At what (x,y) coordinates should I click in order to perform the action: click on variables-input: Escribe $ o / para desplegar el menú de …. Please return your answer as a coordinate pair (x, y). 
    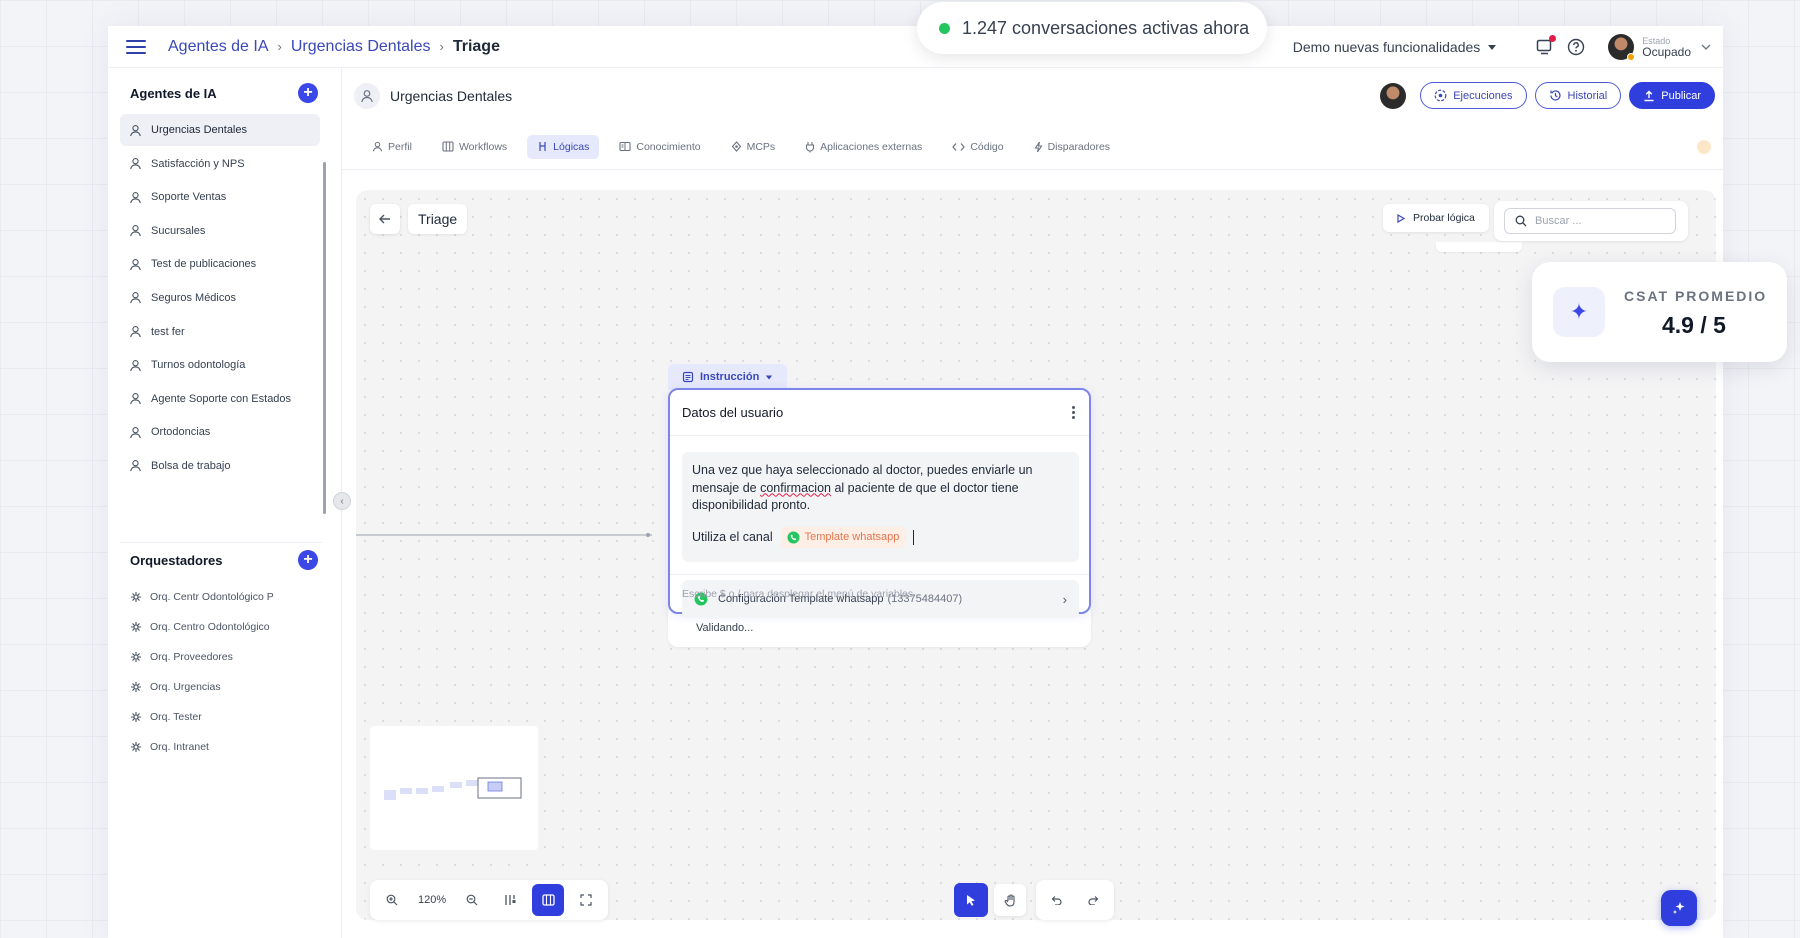
    Looking at the image, I should click on (879, 593).